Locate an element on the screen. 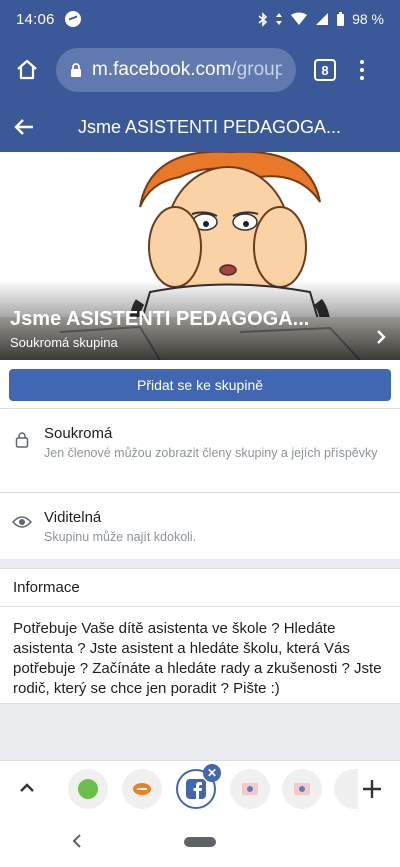 Image resolution: width=400 pixels, height=867 pixels. nav-back-icon is located at coordinates (77, 841).